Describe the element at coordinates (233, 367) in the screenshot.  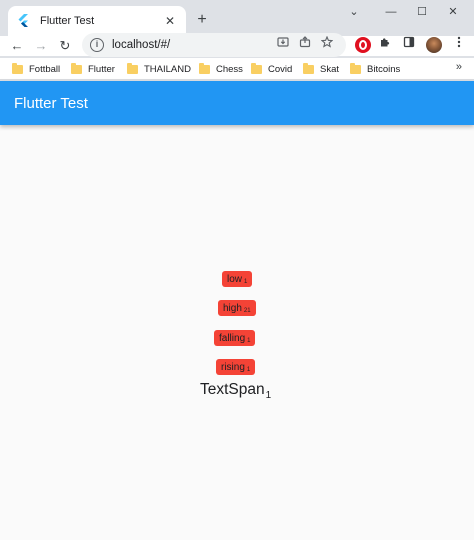
I see `chip-text: rising` at that location.